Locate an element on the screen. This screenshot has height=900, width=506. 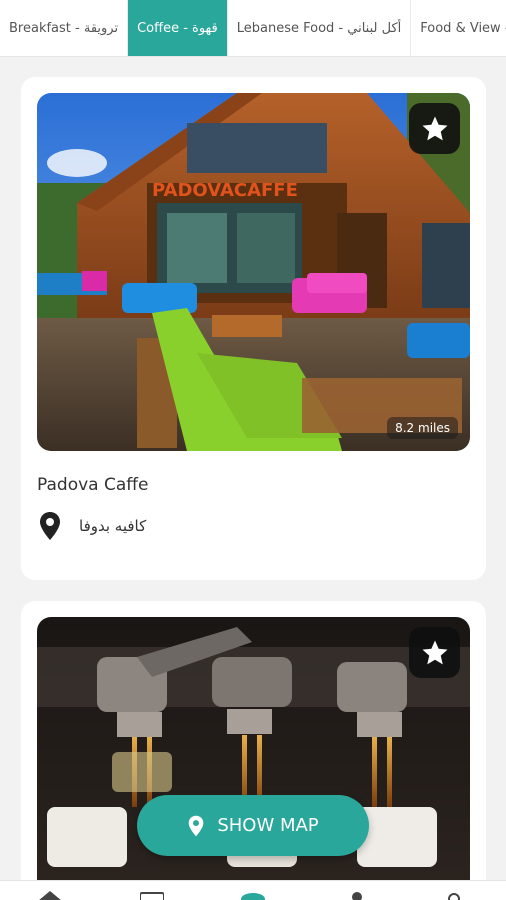
active-tab-icon is located at coordinates (253, 895).